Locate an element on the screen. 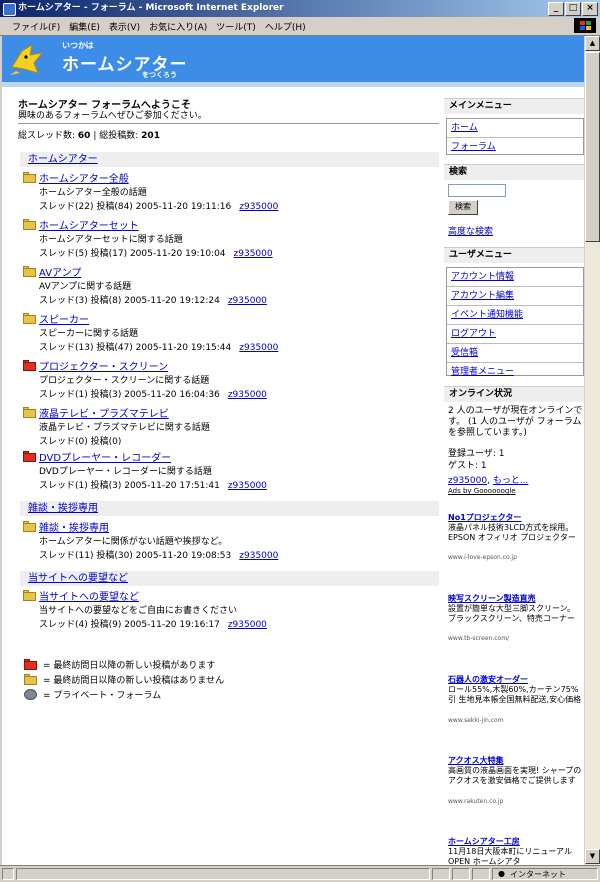 This screenshot has height=882, width=600. forum-meta-text: スレッド(11) 投稿(30) 2005-11-20 19:08:53 is located at coordinates (135, 556).